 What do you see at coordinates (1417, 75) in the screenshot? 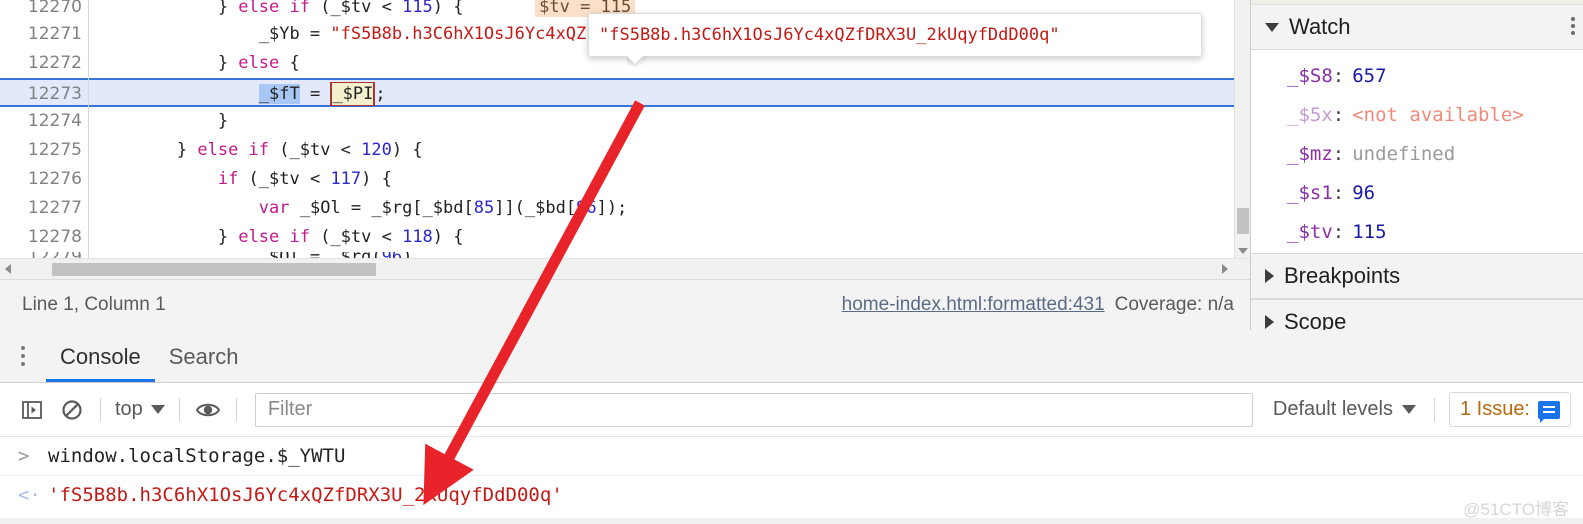
I see `watch-expression-row: _$S8:657` at bounding box center [1417, 75].